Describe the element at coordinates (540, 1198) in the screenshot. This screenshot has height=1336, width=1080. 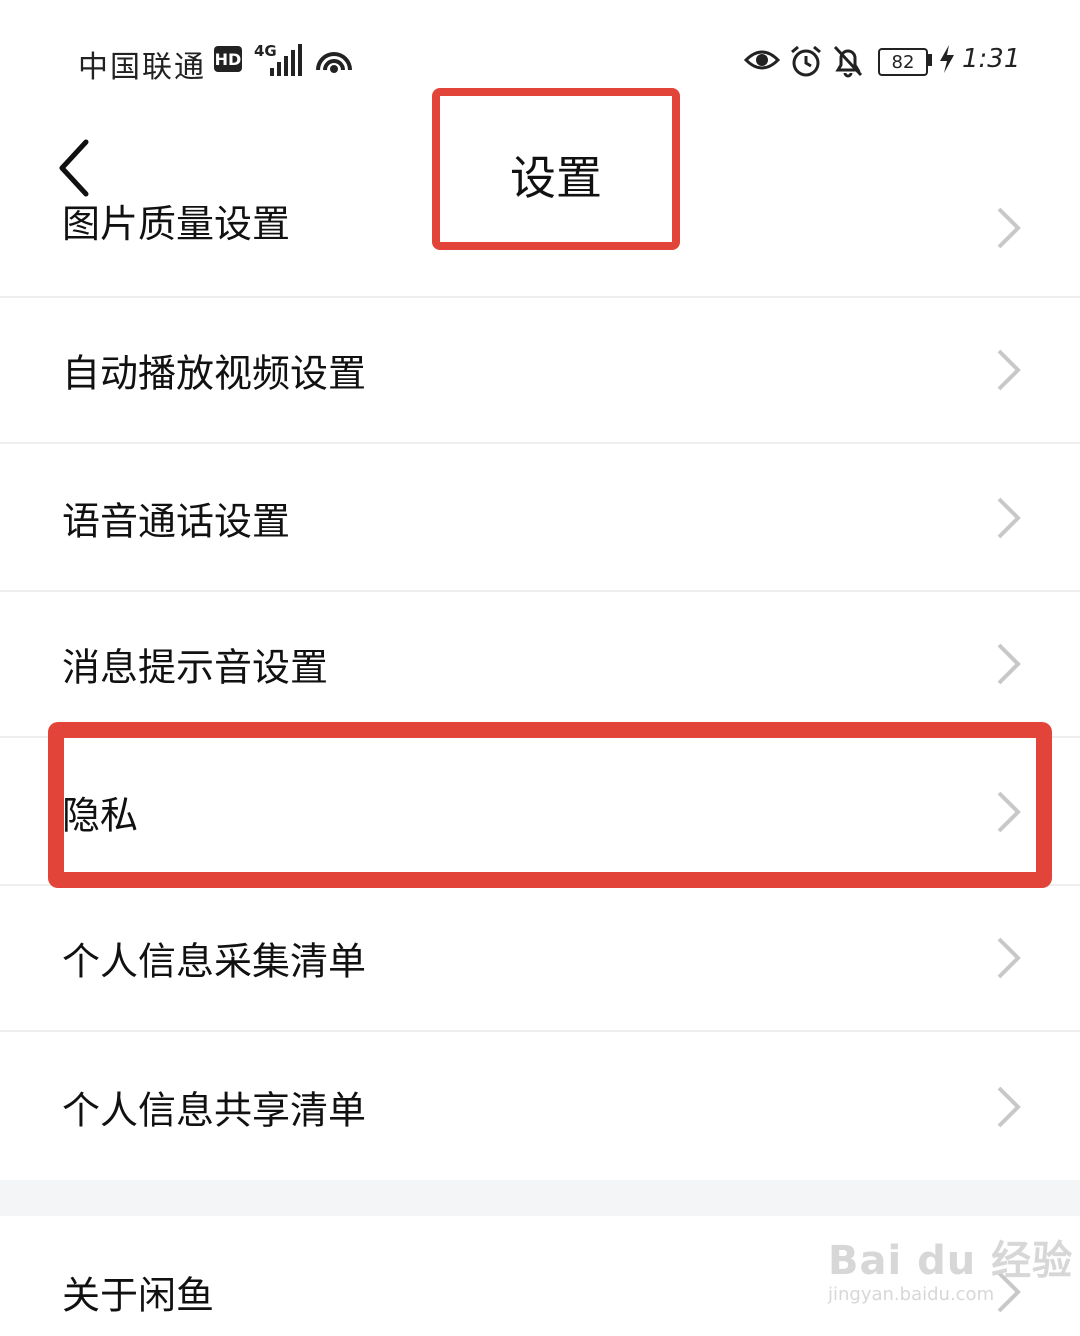
I see `section-separator` at that location.